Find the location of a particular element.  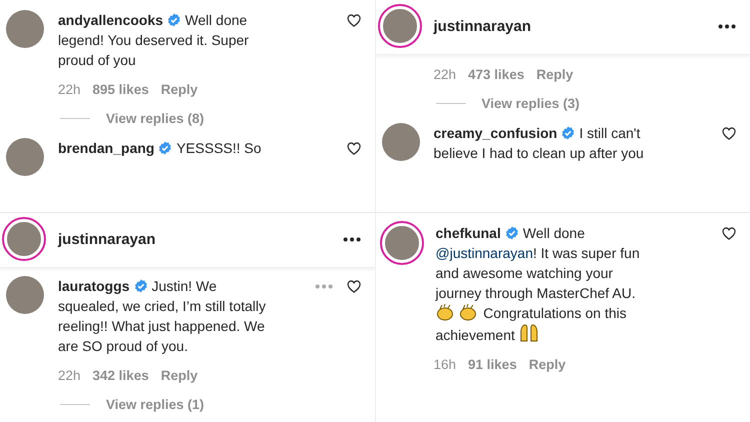

like-count: 91 likes is located at coordinates (492, 364).